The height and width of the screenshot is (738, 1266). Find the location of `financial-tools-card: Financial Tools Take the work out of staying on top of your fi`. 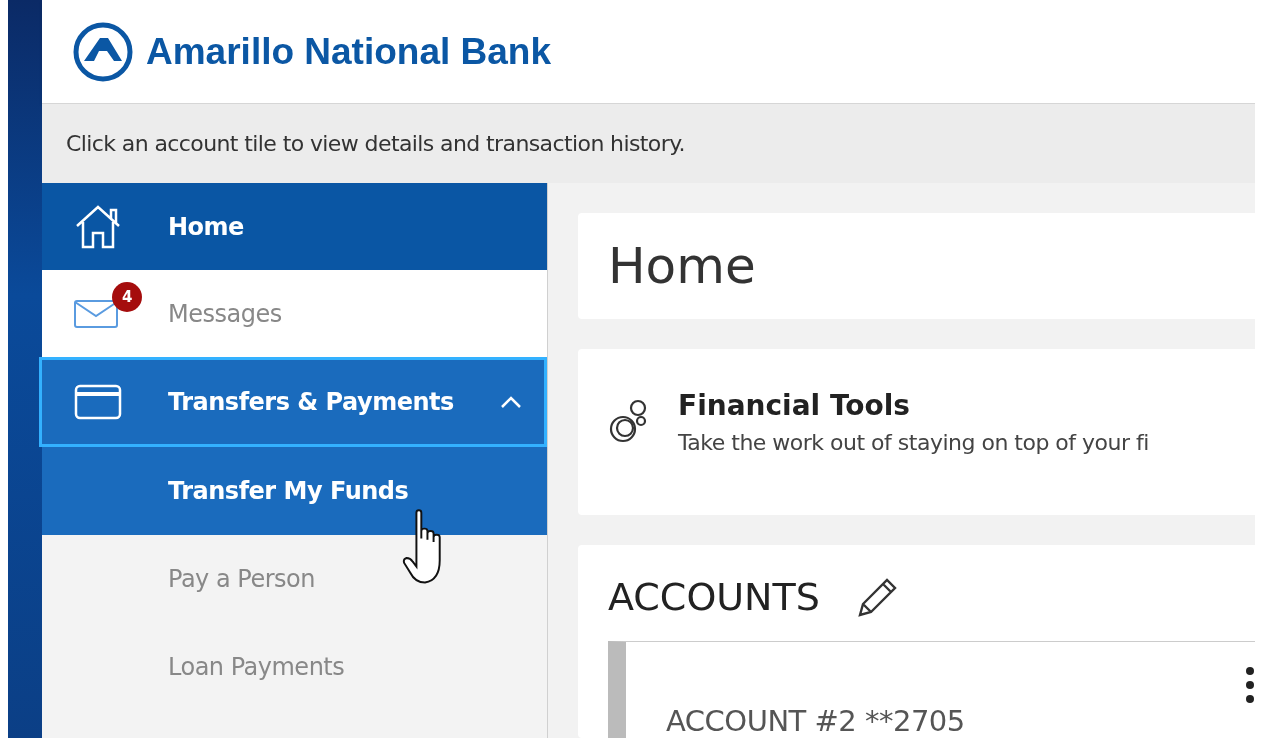

financial-tools-card: Financial Tools Take the work out of staying on top of your fi is located at coordinates (916, 432).